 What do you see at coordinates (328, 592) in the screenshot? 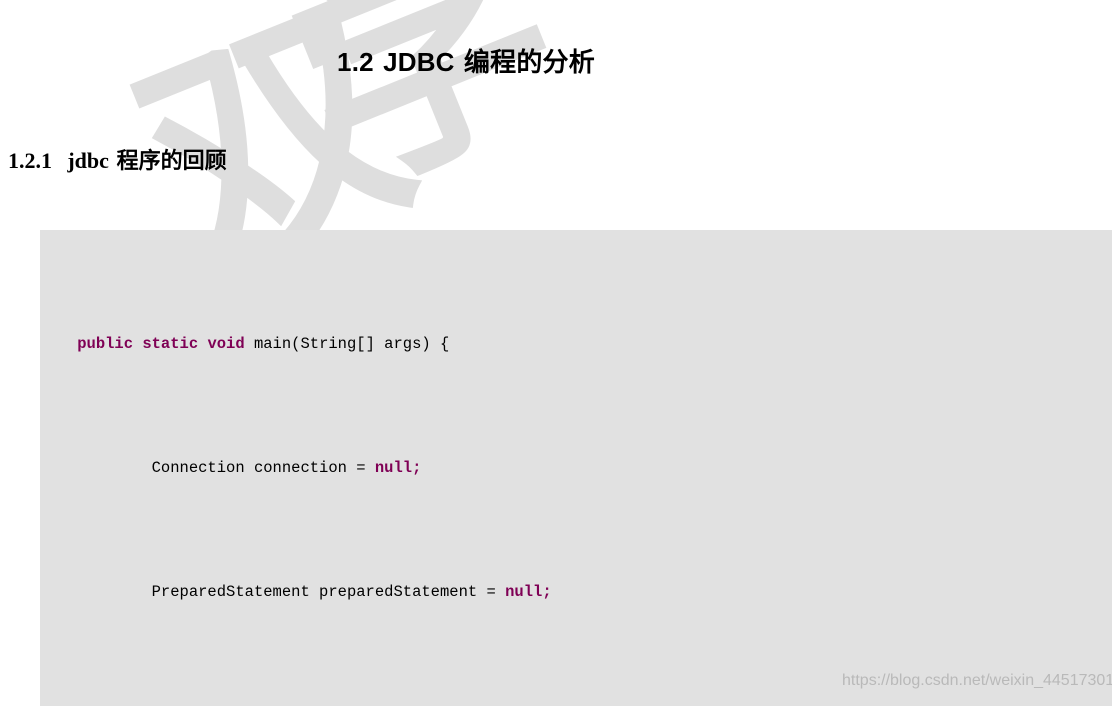
I see `code-token-plain: PreparedStatement preparedStatement =` at bounding box center [328, 592].